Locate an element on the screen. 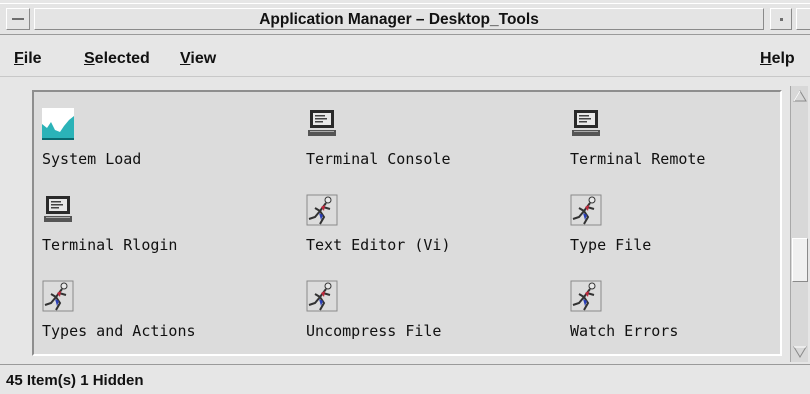 Image resolution: width=810 pixels, height=394 pixels. window-title: Application Manager – Desktop_Tools is located at coordinates (399, 19).